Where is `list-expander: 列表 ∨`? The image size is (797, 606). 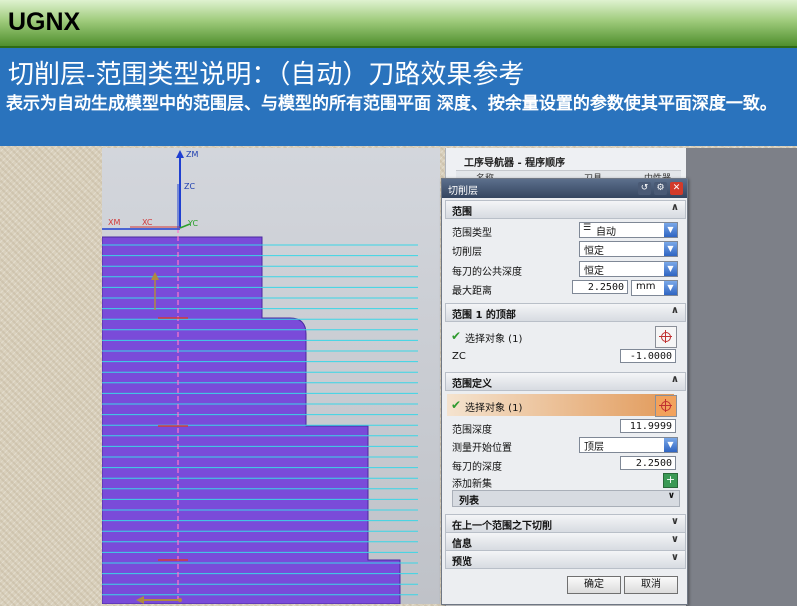 list-expander: 列表 ∨ is located at coordinates (566, 498).